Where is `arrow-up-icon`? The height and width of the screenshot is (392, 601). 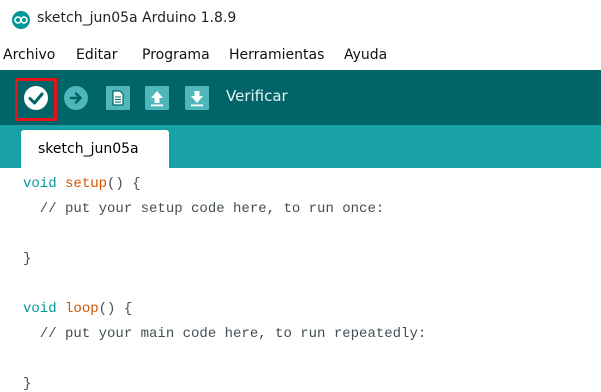
arrow-up-icon is located at coordinates (157, 99).